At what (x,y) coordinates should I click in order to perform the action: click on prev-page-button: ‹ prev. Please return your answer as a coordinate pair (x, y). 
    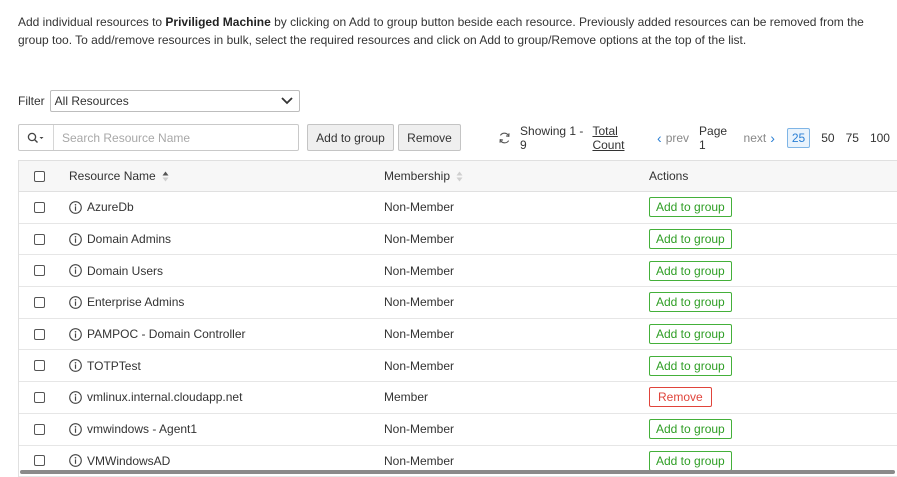
    Looking at the image, I should click on (673, 138).